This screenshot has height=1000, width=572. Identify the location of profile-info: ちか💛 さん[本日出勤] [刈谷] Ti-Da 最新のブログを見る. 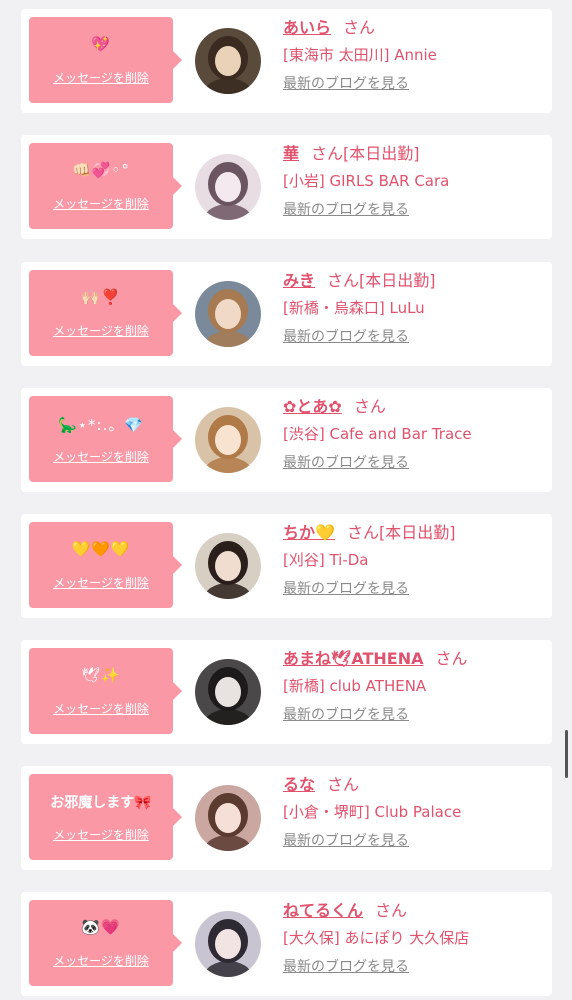
(413, 560).